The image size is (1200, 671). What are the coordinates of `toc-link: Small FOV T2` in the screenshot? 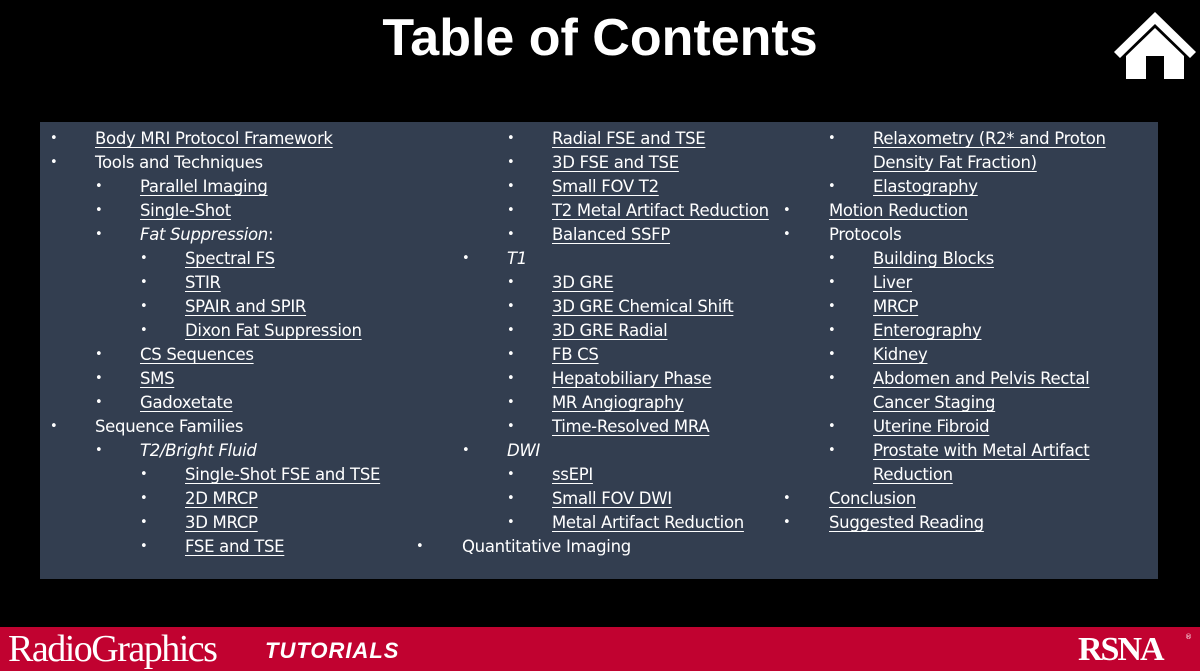 It's located at (605, 187).